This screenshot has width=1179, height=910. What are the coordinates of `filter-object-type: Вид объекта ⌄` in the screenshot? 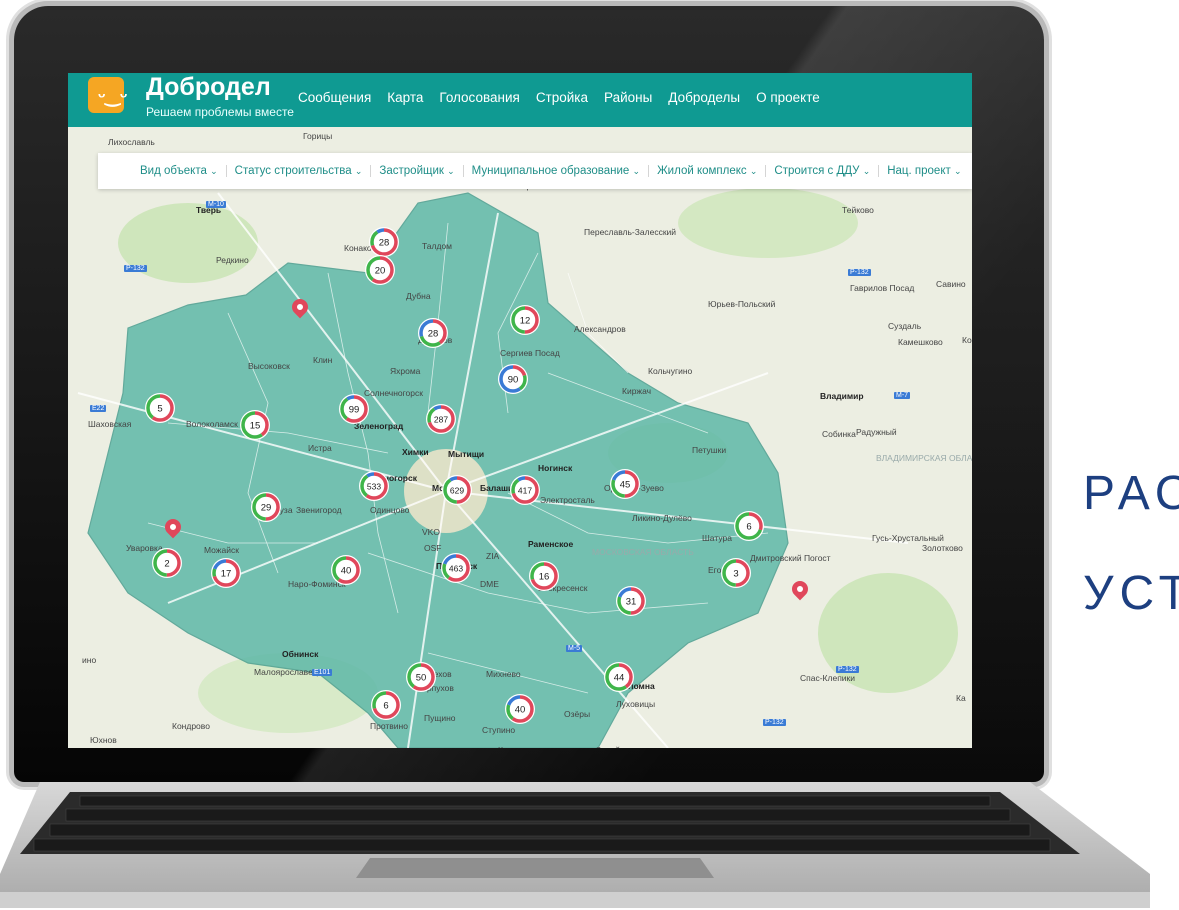 It's located at (179, 171).